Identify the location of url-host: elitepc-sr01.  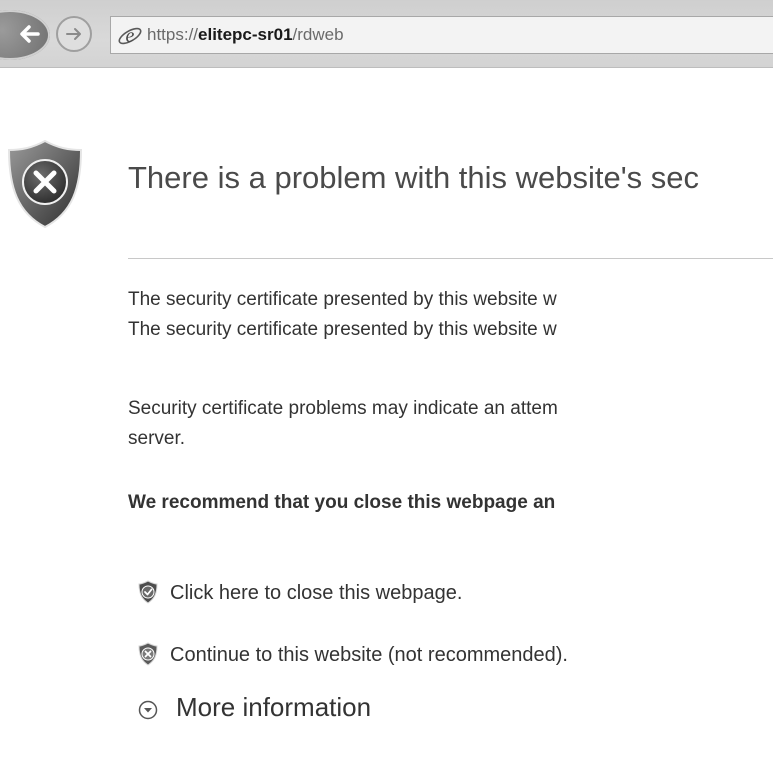
(245, 34).